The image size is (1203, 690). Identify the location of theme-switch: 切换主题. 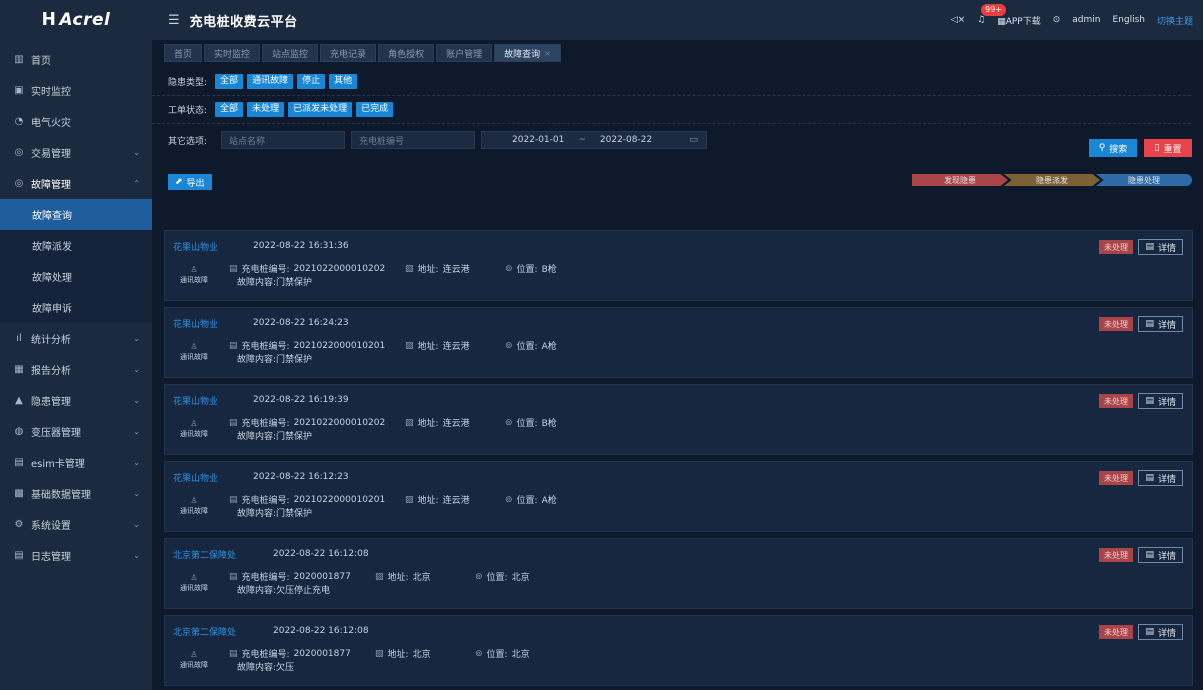
(1175, 20).